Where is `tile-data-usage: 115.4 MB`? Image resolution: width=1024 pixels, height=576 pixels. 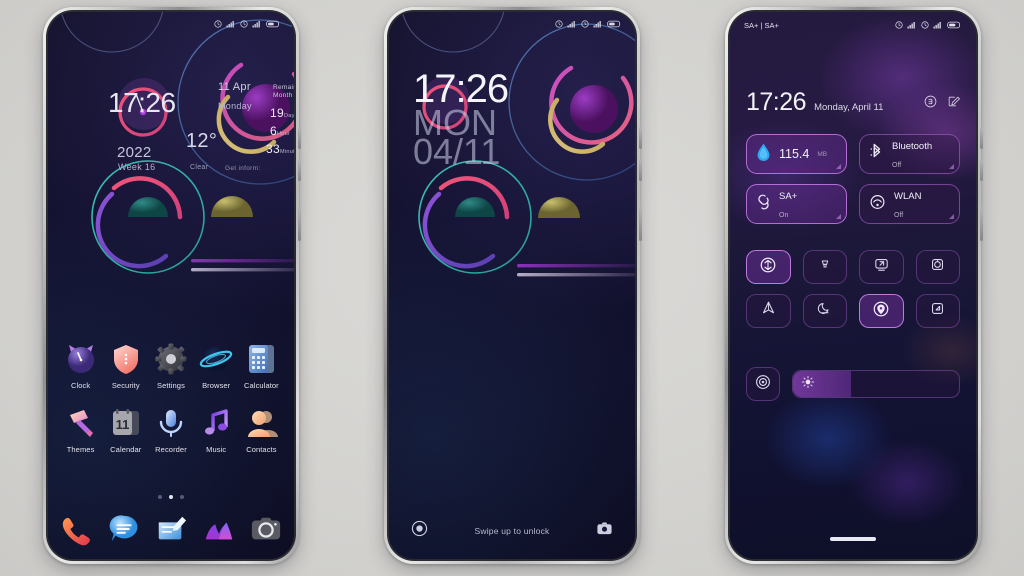
tile-data-usage: 115.4 MB is located at coordinates (796, 154).